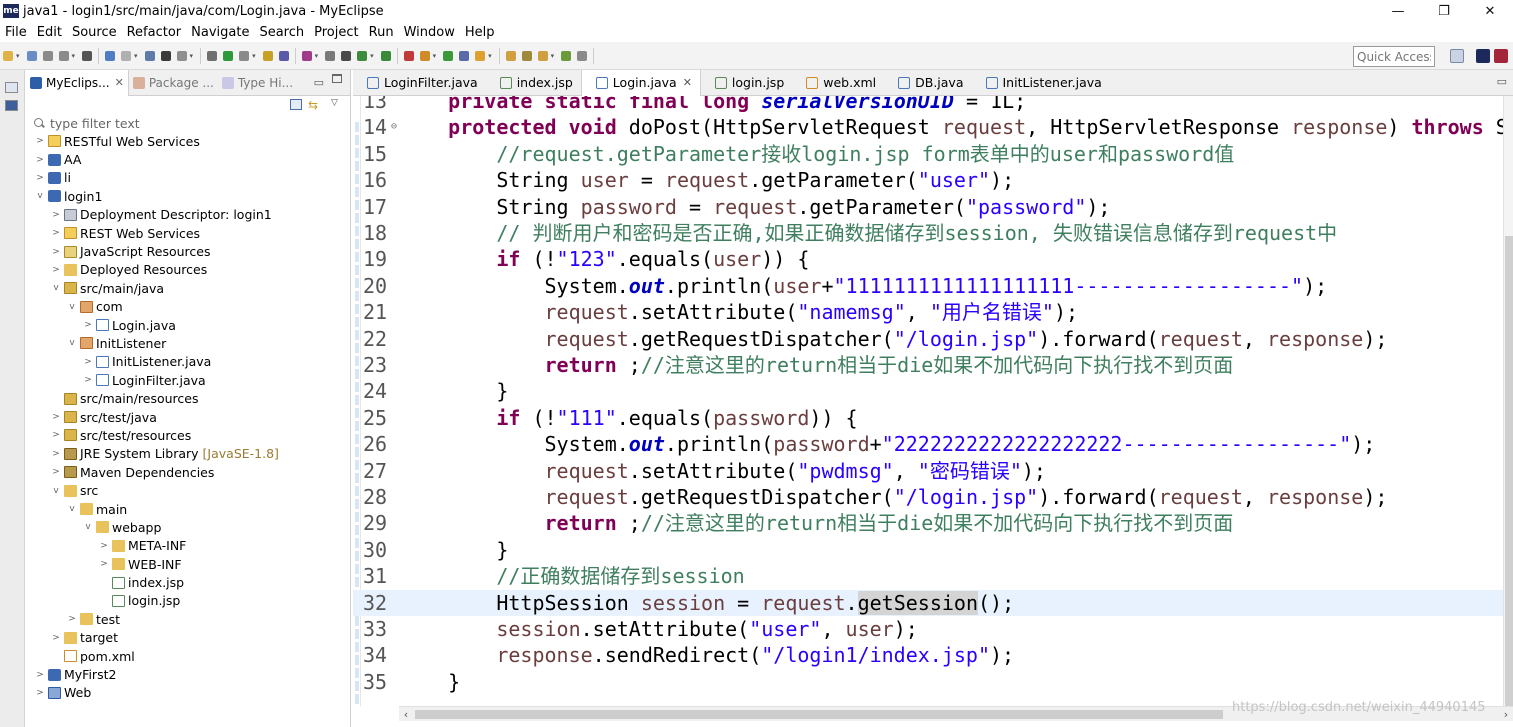  Describe the element at coordinates (928, 550) in the screenshot. I see `code-line: 30 }` at that location.